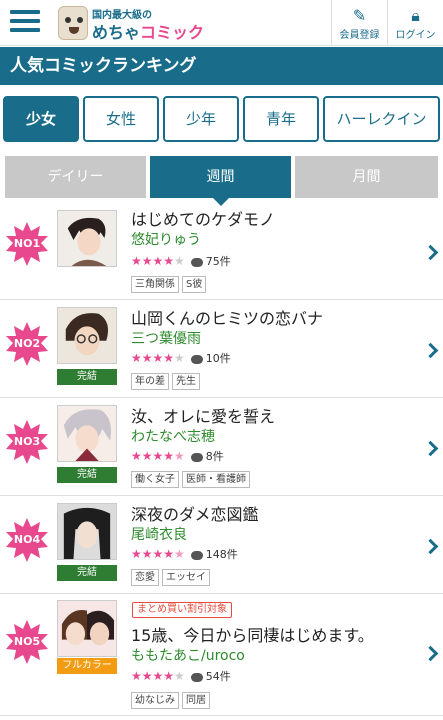 Image resolution: width=443 pixels, height=720 pixels. I want to click on discount-badge: まとめ買い割引対象, so click(182, 610).